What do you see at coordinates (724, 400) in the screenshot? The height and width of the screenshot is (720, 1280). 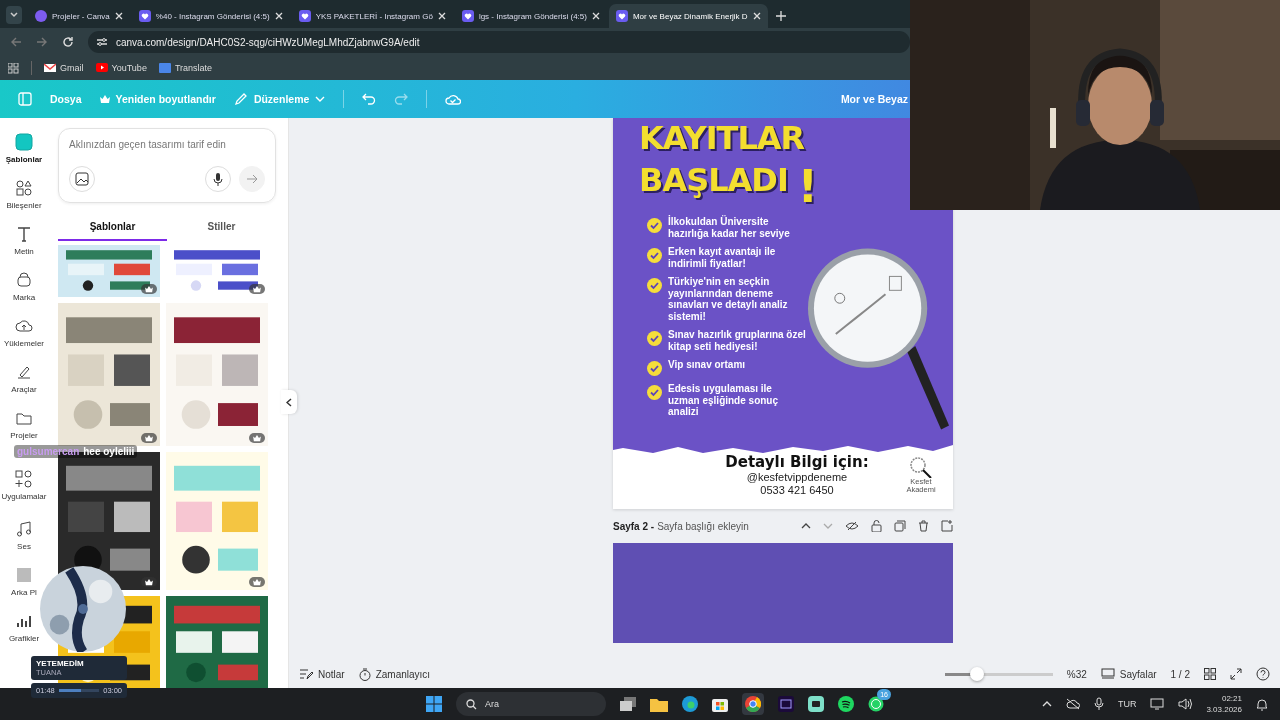 I see `bullet-text: Edesis uygulaması ile uzman eşliğinde sonuç analizi` at bounding box center [724, 400].